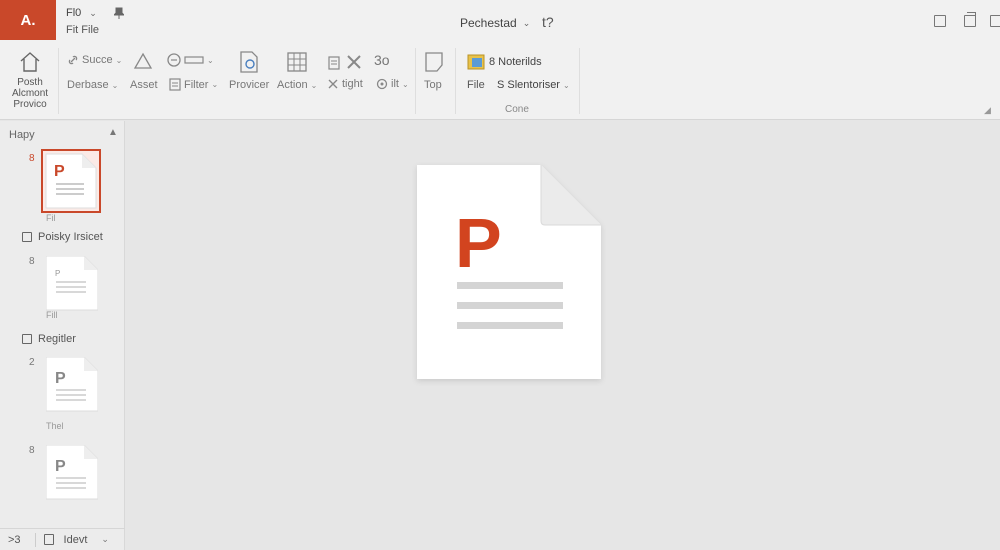  Describe the element at coordinates (55, 426) in the screenshot. I see `slide-caption: Thel` at that location.